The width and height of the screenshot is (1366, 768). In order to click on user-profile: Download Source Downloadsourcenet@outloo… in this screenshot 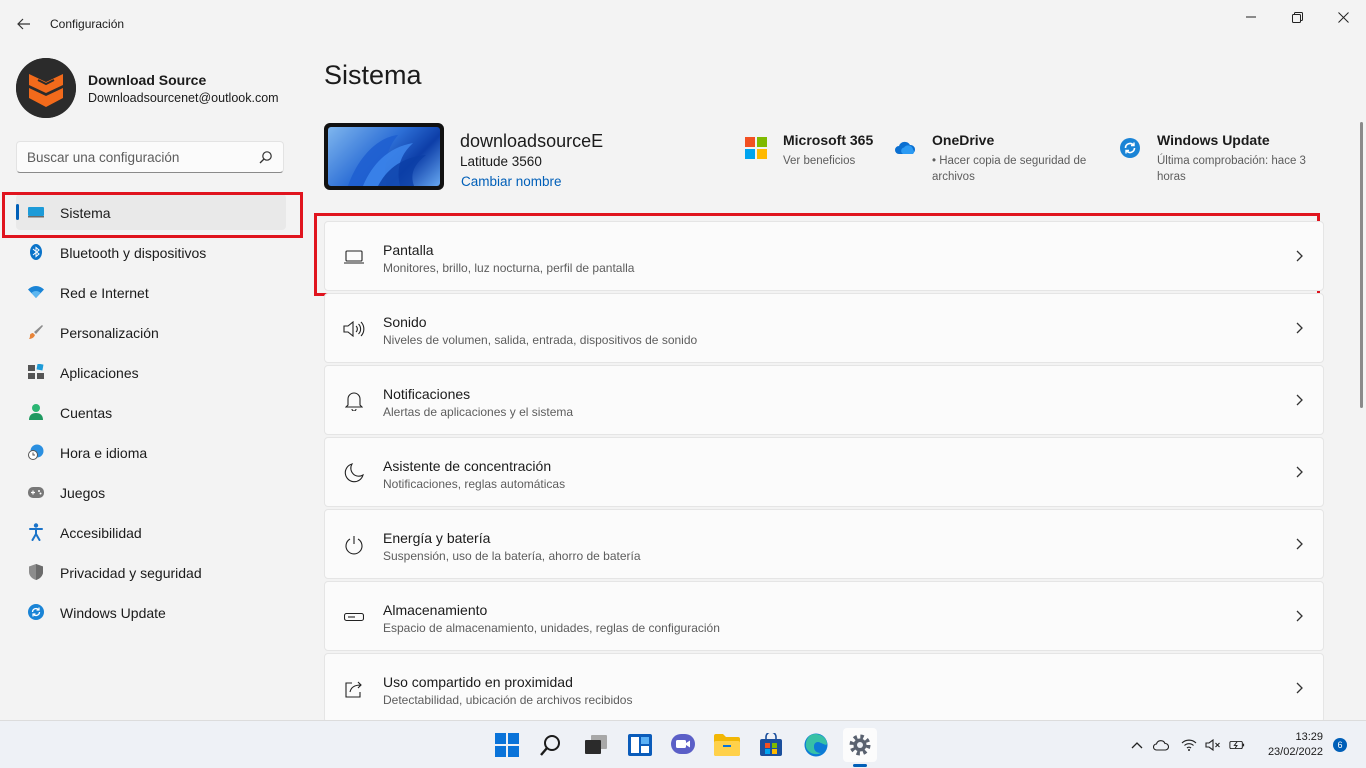, I will do `click(161, 87)`.